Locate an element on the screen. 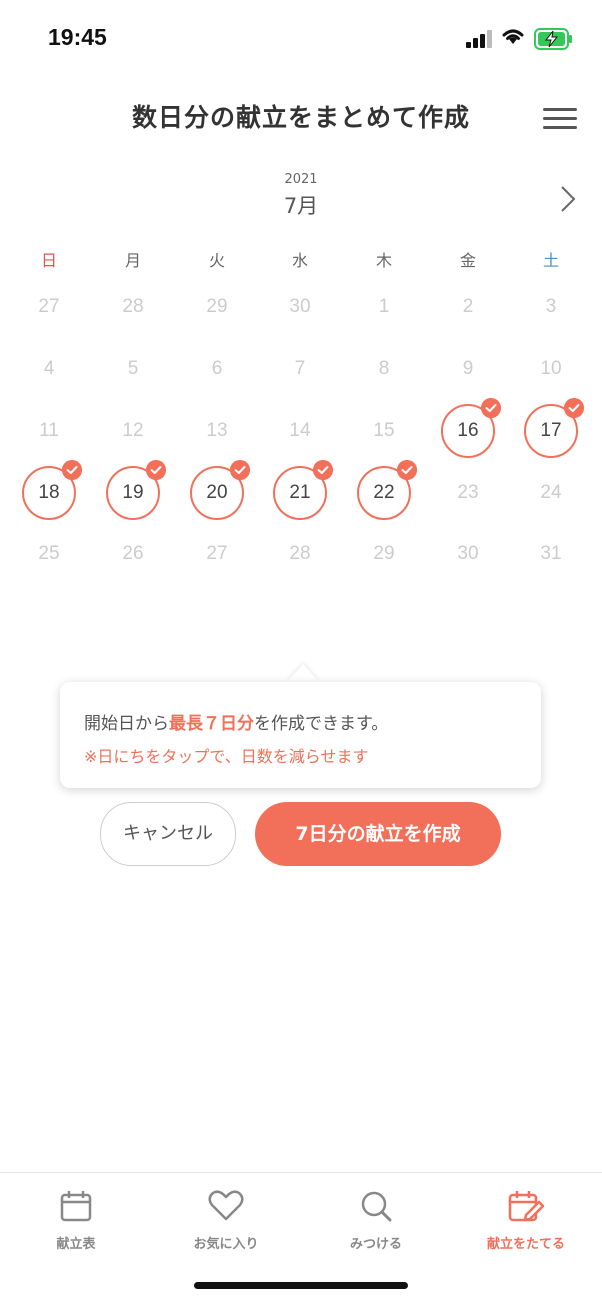  tooltip-text-prefix: 開始日から is located at coordinates (126, 724).